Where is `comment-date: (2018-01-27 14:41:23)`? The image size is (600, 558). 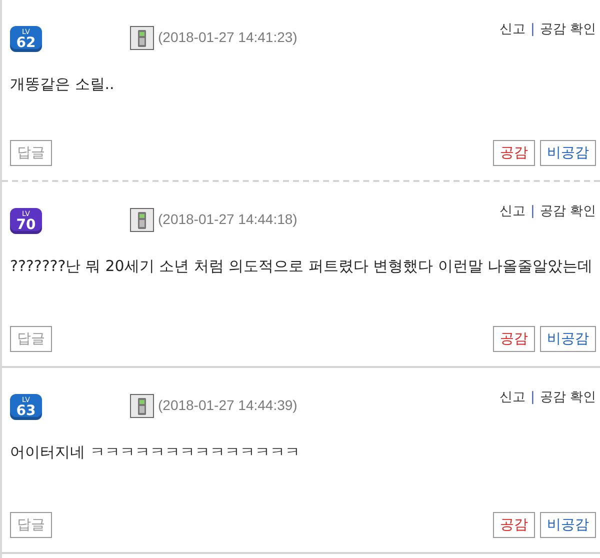
comment-date: (2018-01-27 14:41:23) is located at coordinates (228, 37).